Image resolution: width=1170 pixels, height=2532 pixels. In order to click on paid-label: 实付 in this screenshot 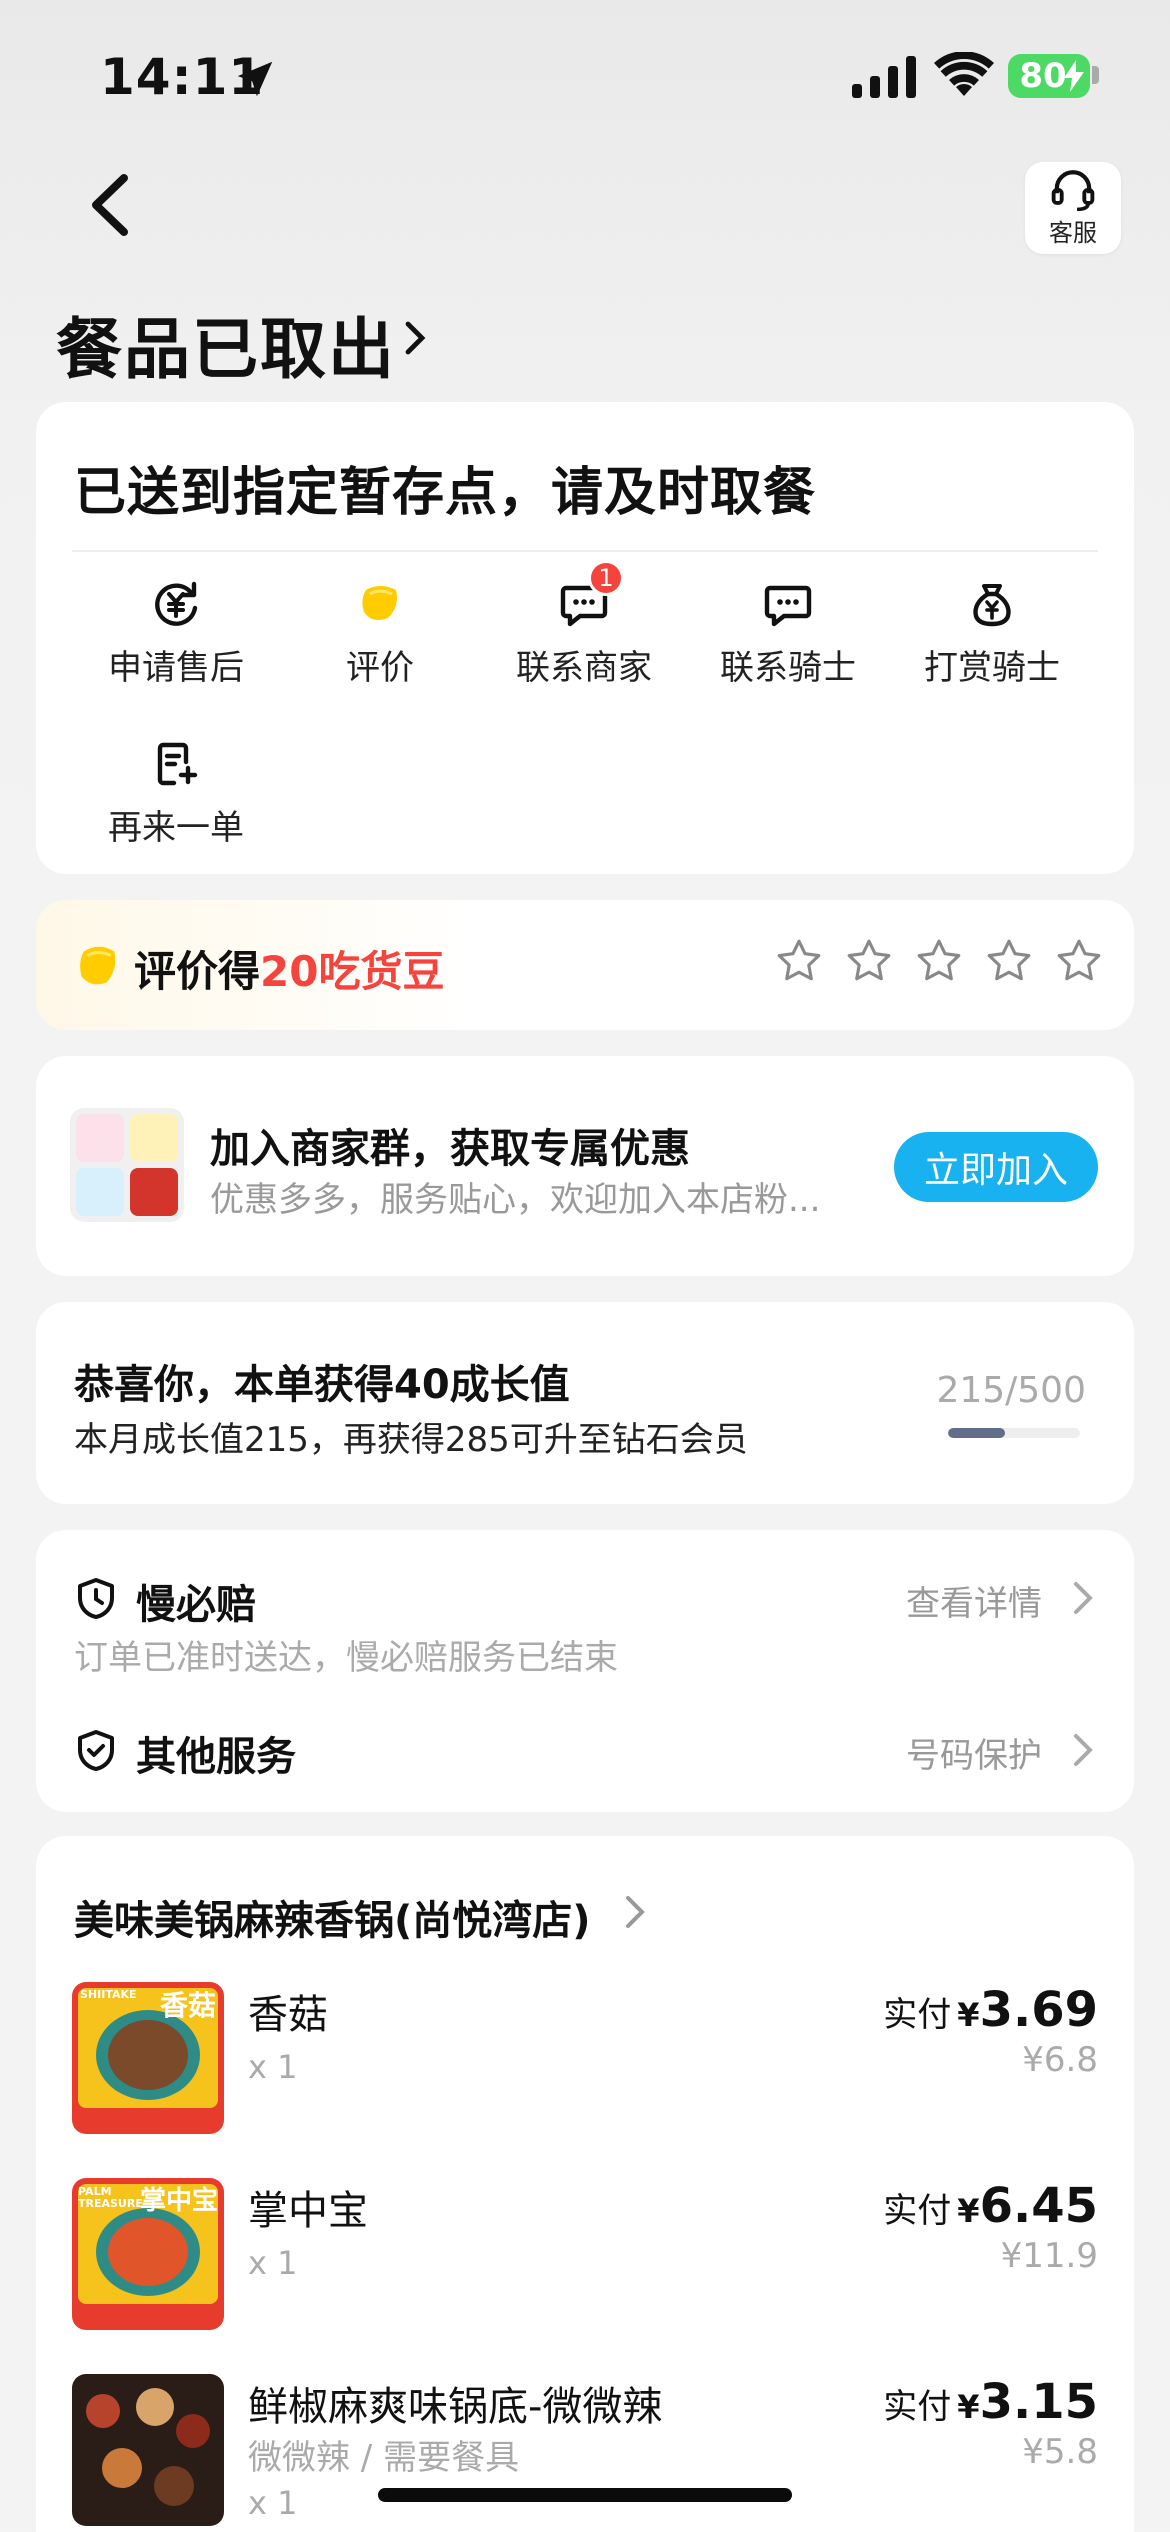, I will do `click(917, 2407)`.